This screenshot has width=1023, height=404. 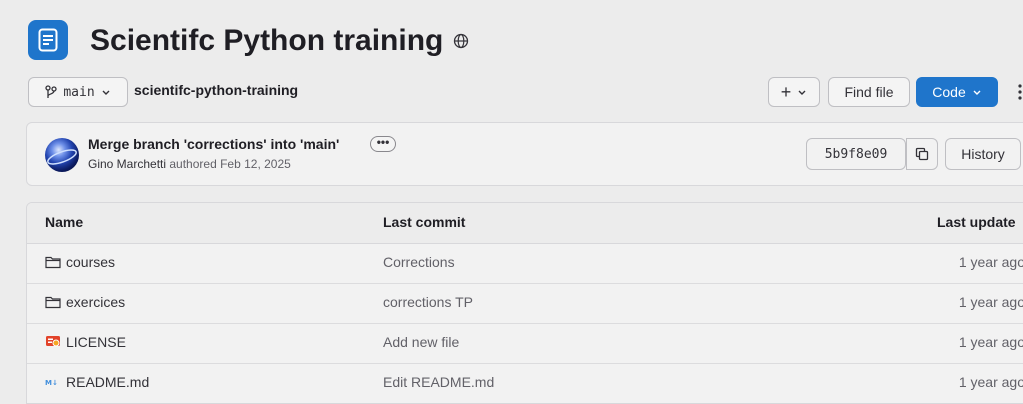 I want to click on avatar-image, so click(x=62, y=157).